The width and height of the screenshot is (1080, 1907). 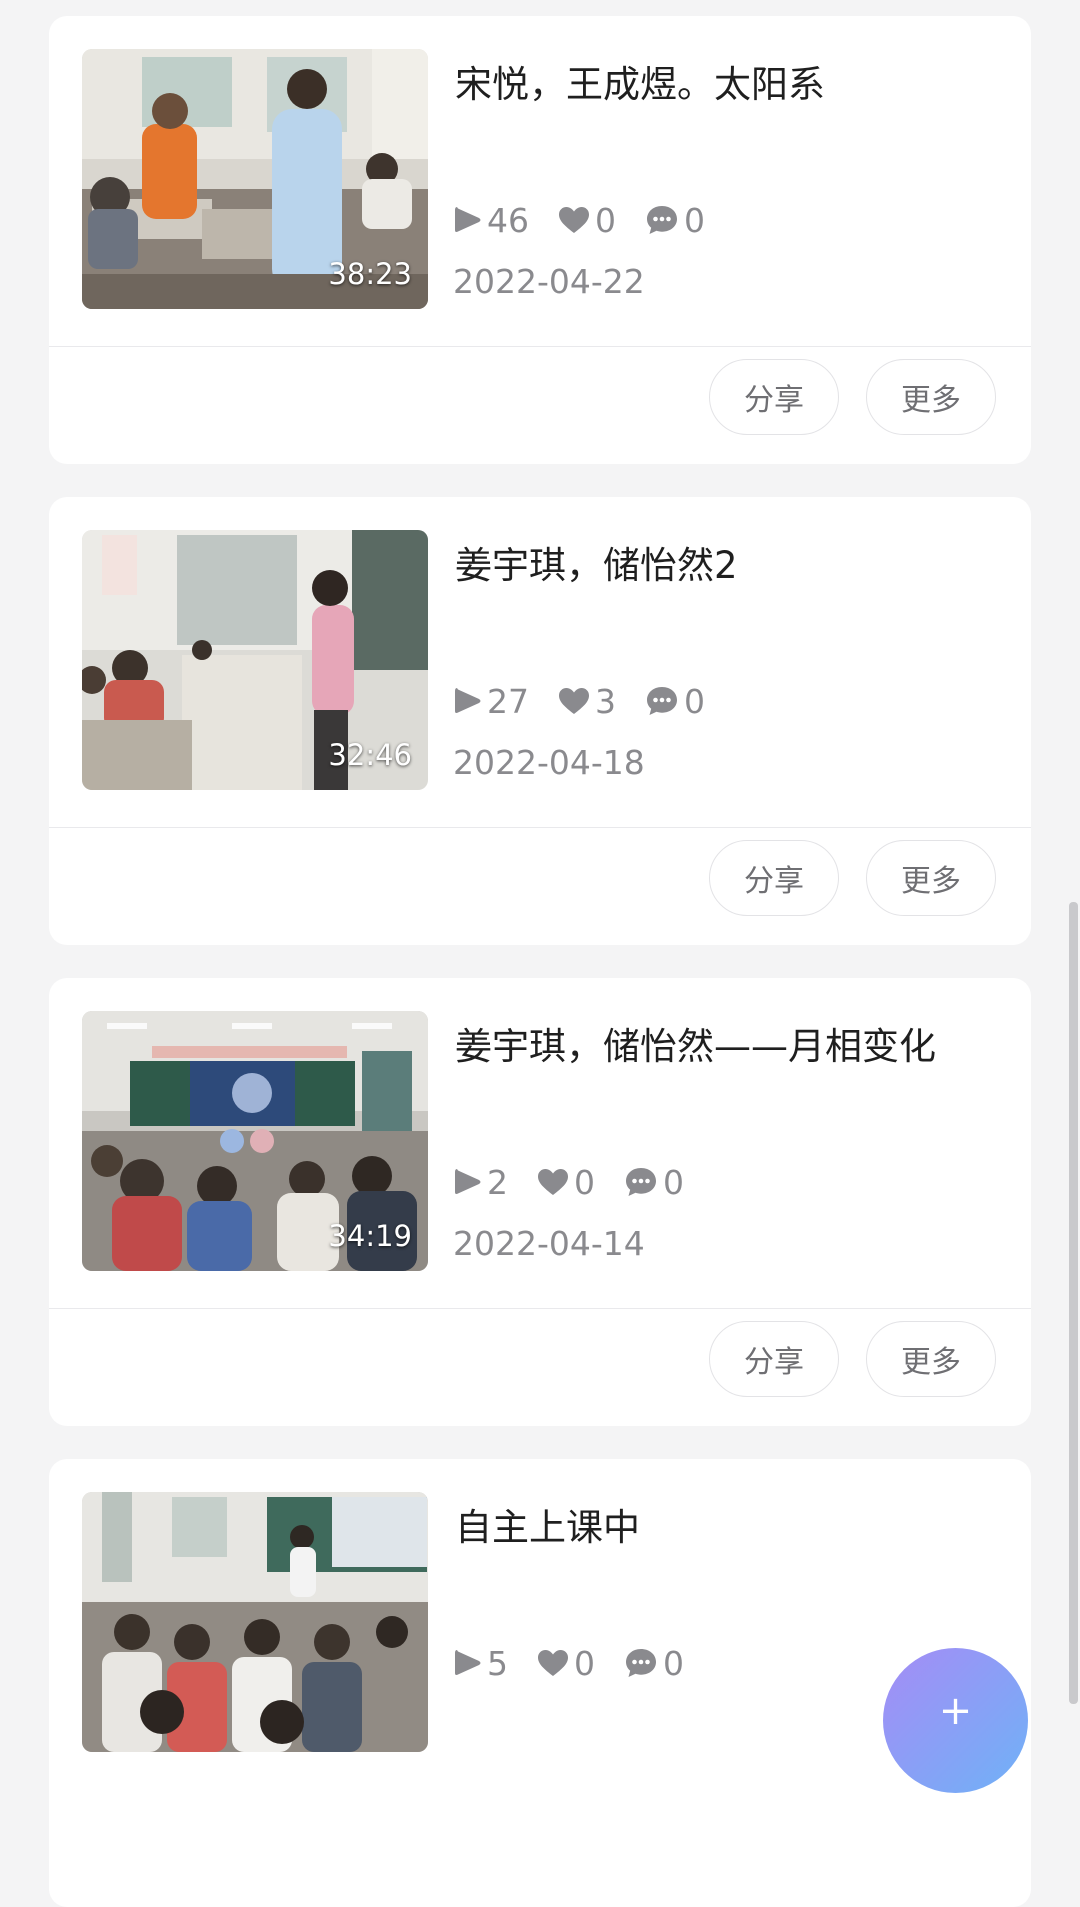 I want to click on video-duration: 32:46, so click(x=370, y=755).